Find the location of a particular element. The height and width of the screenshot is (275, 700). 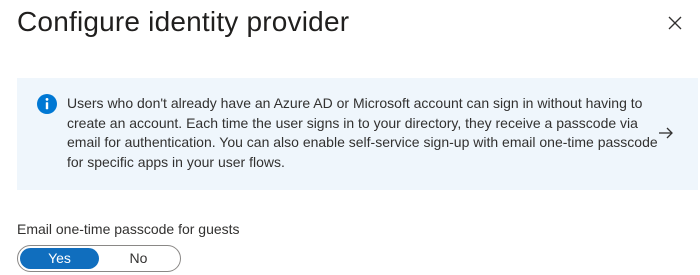

otp-guests-label: Email one-time passcode for guests is located at coordinates (128, 229).